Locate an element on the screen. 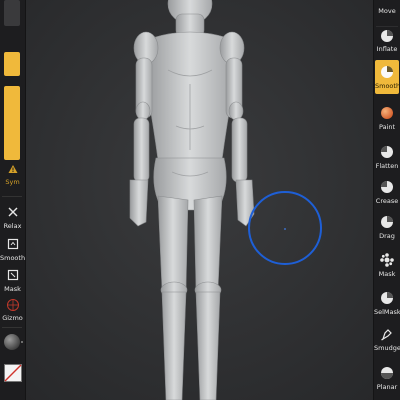 This screenshot has width=400, height=400. paint-label: Paint is located at coordinates (387, 127).